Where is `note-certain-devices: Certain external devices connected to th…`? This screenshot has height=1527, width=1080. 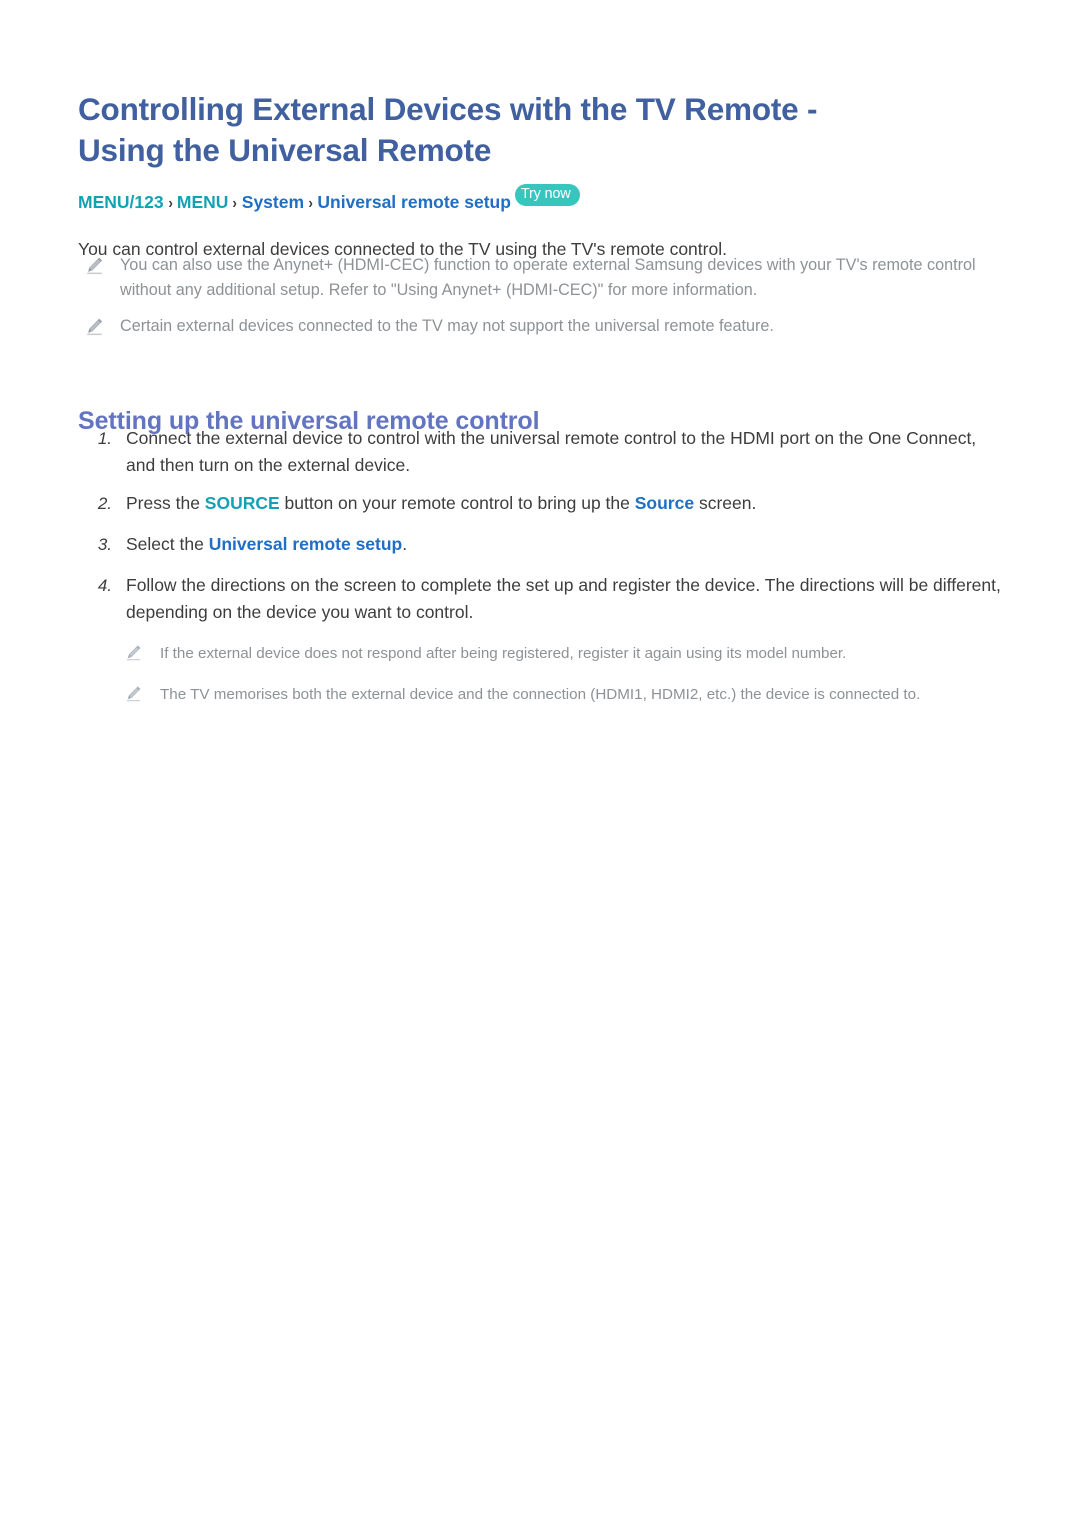
note-certain-devices: Certain external devices connected to th… is located at coordinates (540, 326).